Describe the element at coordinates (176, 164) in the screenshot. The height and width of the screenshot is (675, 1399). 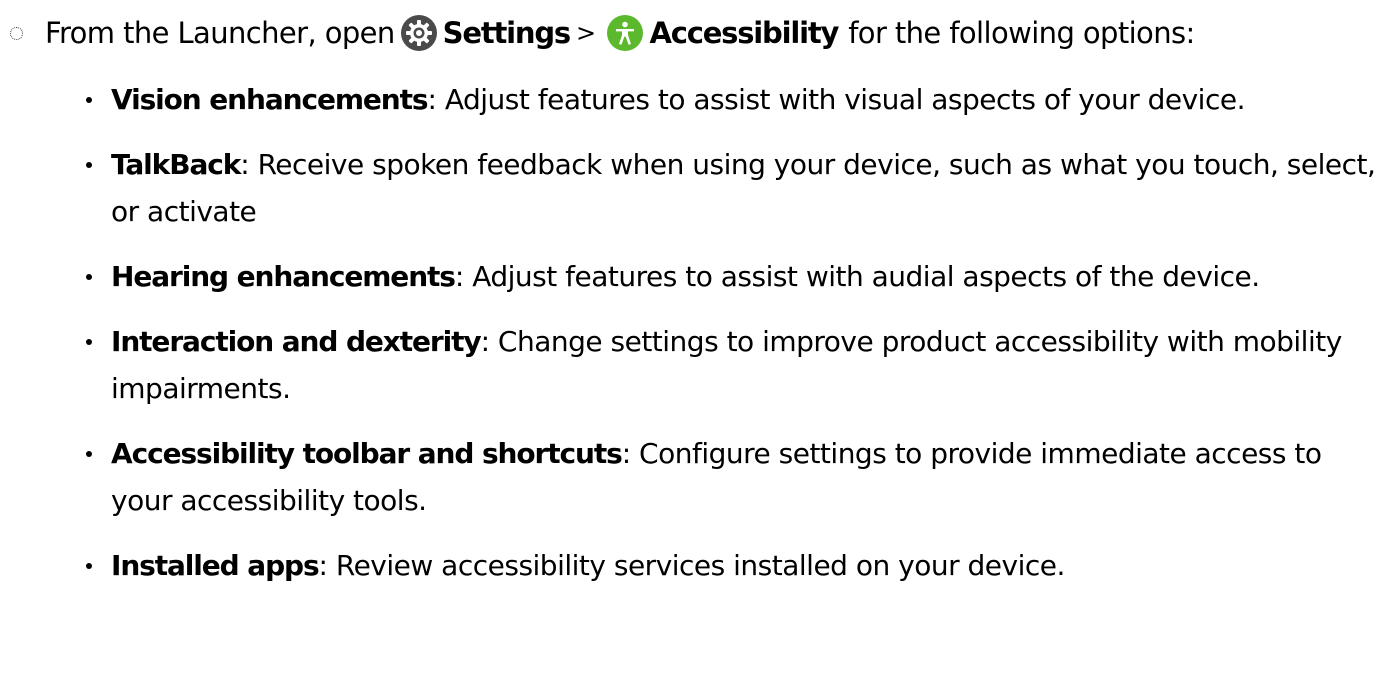
I see `option-title: TalkBack` at that location.